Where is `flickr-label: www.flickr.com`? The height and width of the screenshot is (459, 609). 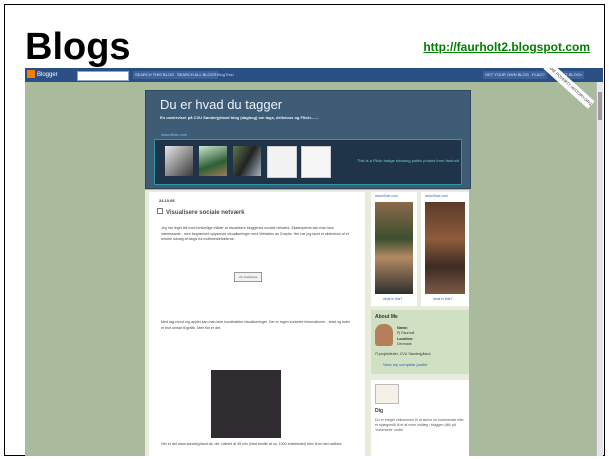 flickr-label: www.flickr.com is located at coordinates (174, 134).